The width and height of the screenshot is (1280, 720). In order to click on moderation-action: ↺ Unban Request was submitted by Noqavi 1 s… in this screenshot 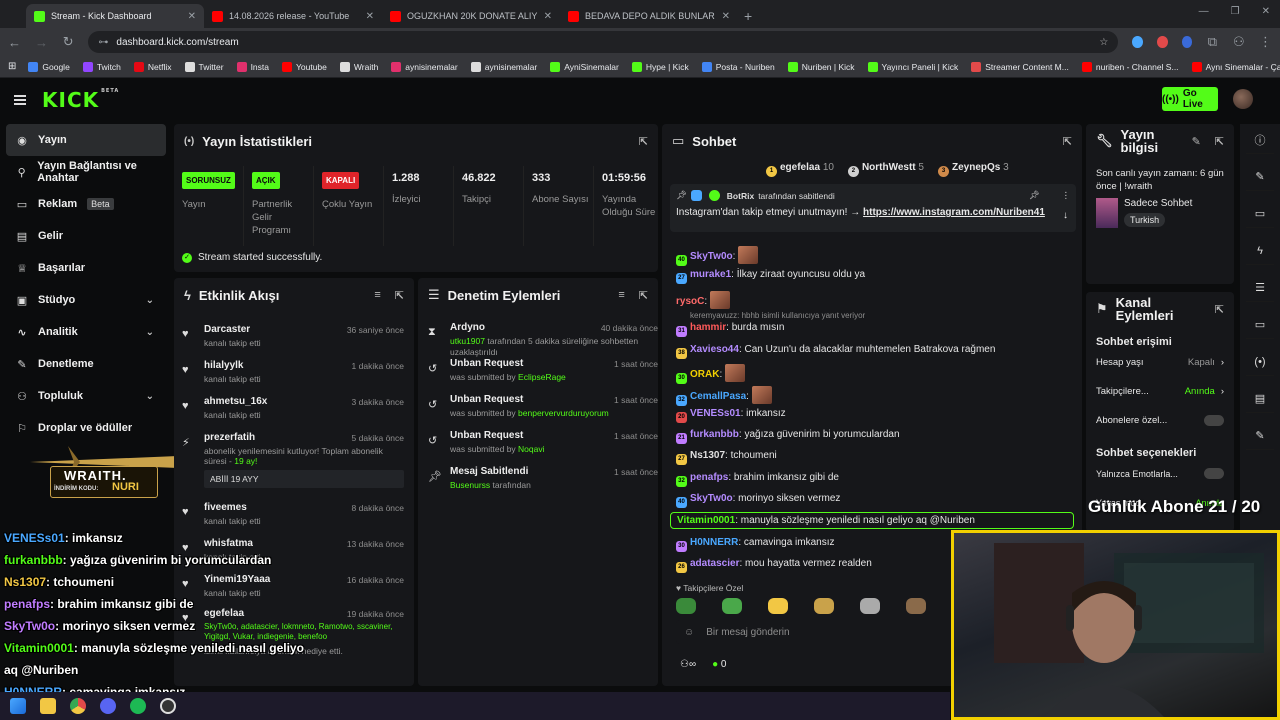, I will do `click(543, 442)`.